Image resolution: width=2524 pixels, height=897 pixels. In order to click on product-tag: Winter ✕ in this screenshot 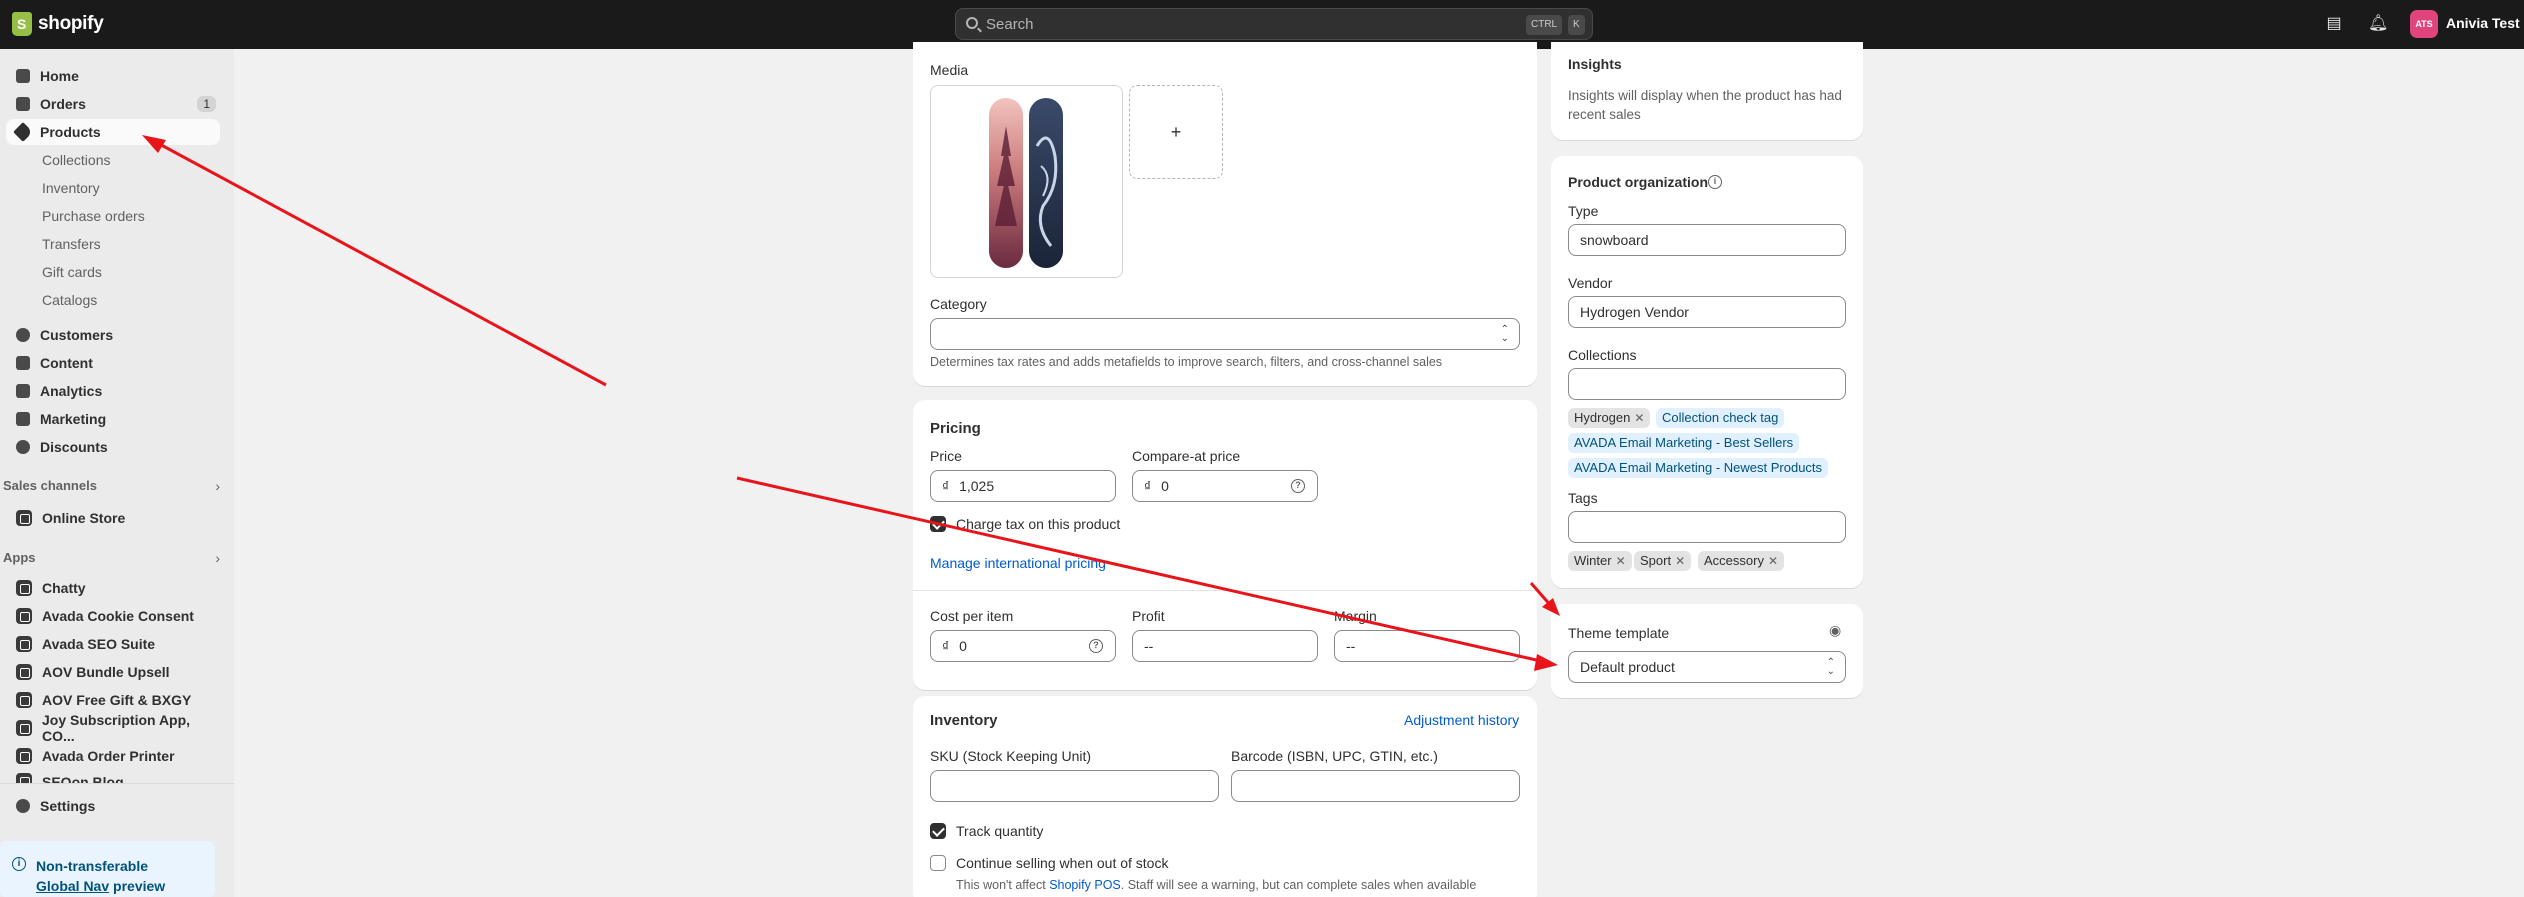, I will do `click(1600, 561)`.